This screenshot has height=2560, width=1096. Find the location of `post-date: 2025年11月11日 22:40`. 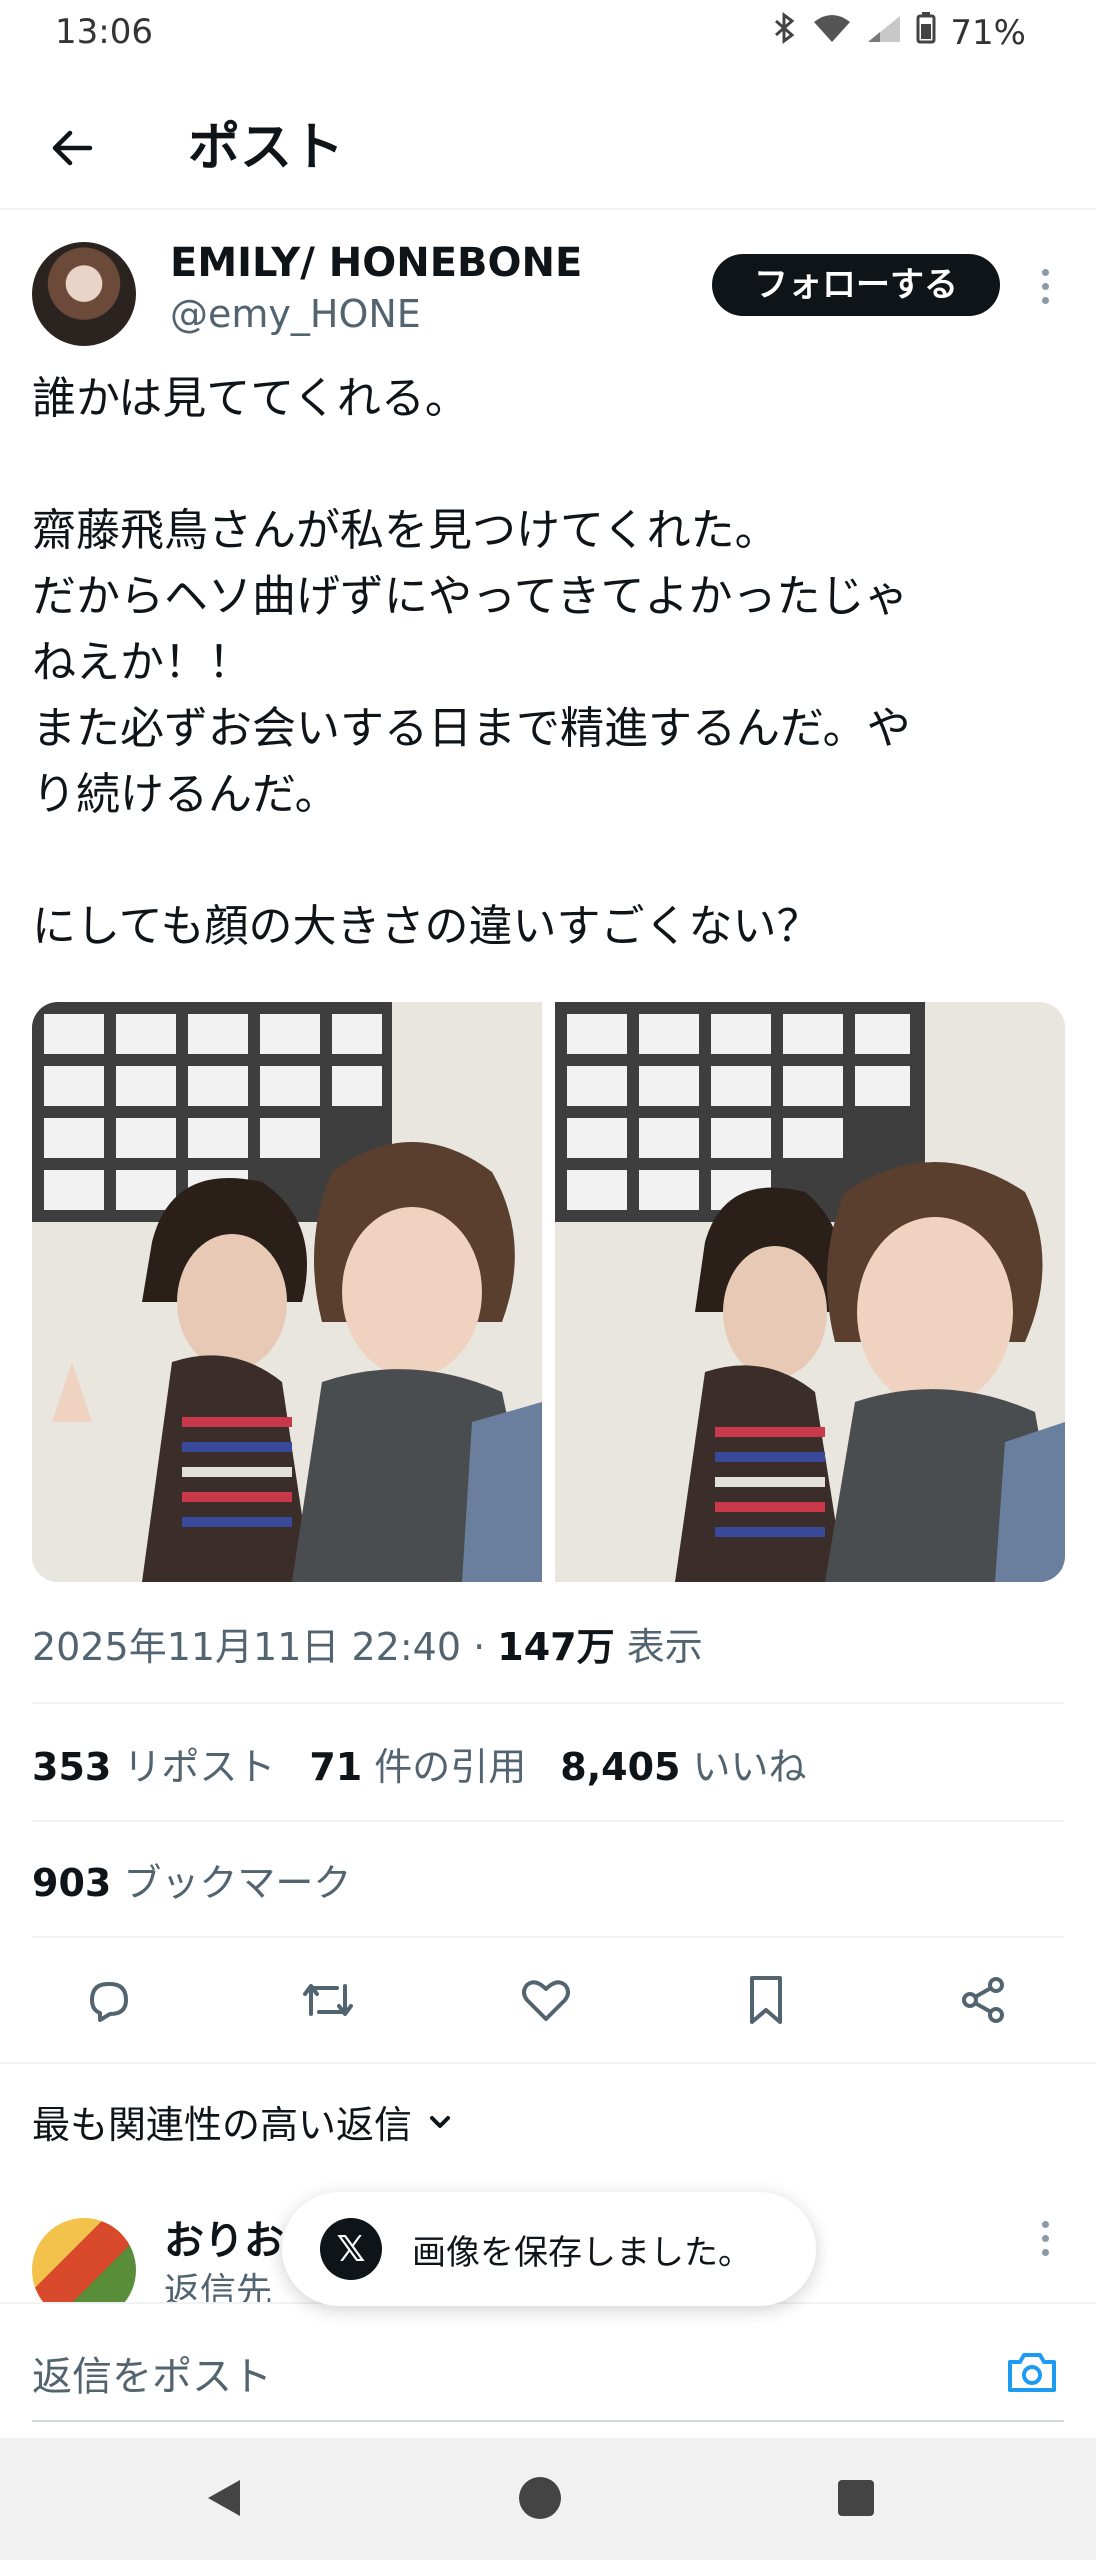

post-date: 2025年11月11日 22:40 is located at coordinates (246, 1647).